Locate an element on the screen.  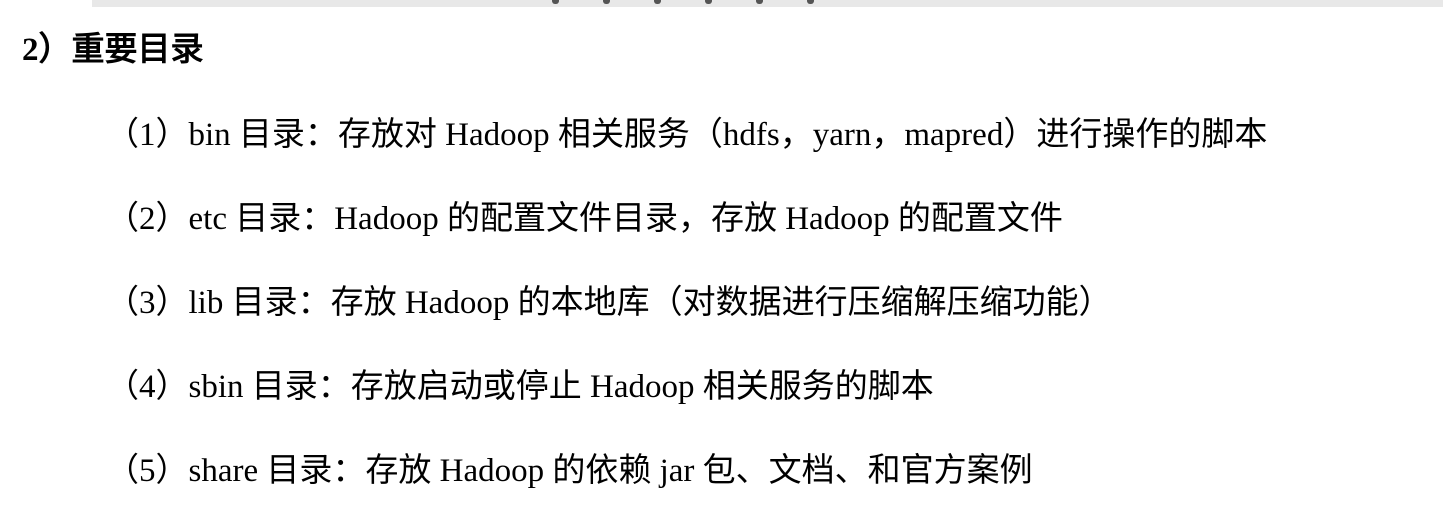
list-item-etc: （2）etc 目录：Hadoop 的配置文件目录，存放 Hadoop 的配置文件 is located at coordinates (584, 219).